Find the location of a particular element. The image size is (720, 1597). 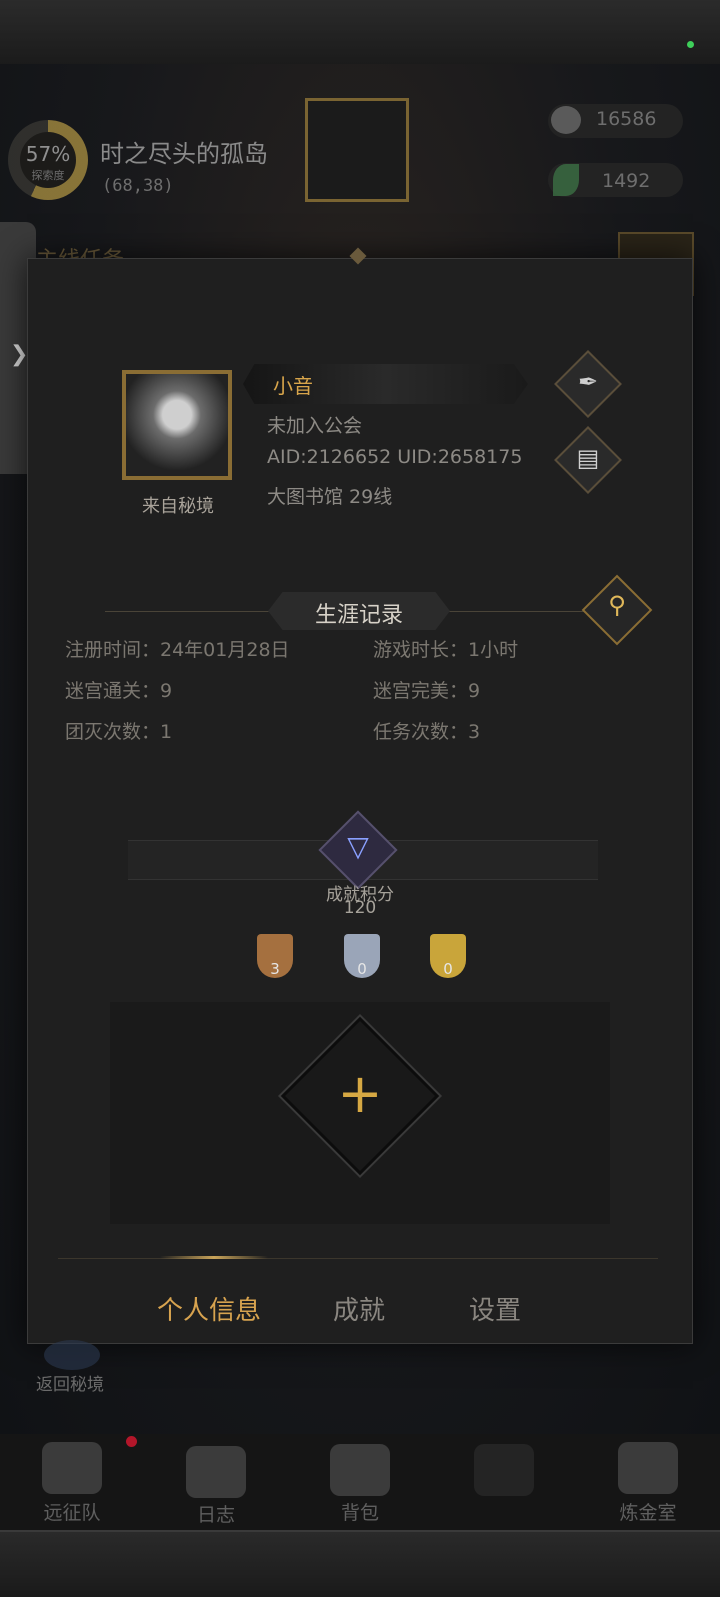

leaf-icon is located at coordinates (566, 180).